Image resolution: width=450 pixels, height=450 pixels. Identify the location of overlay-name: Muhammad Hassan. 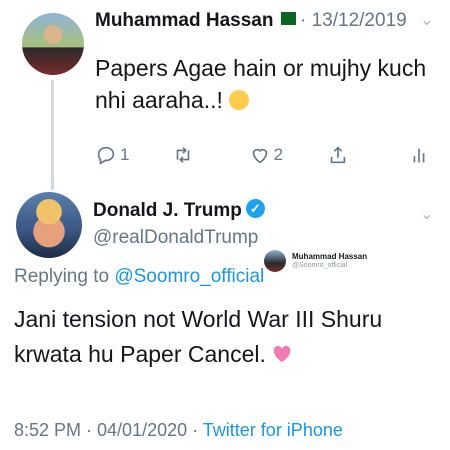
(330, 256).